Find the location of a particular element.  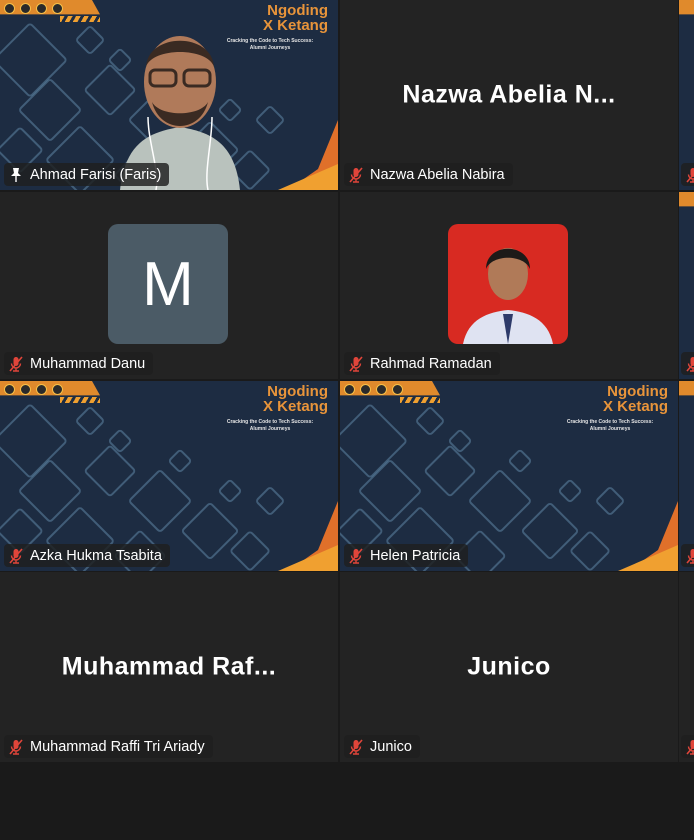

participant-name: Ahmad Farisi (Faris) is located at coordinates (96, 174).